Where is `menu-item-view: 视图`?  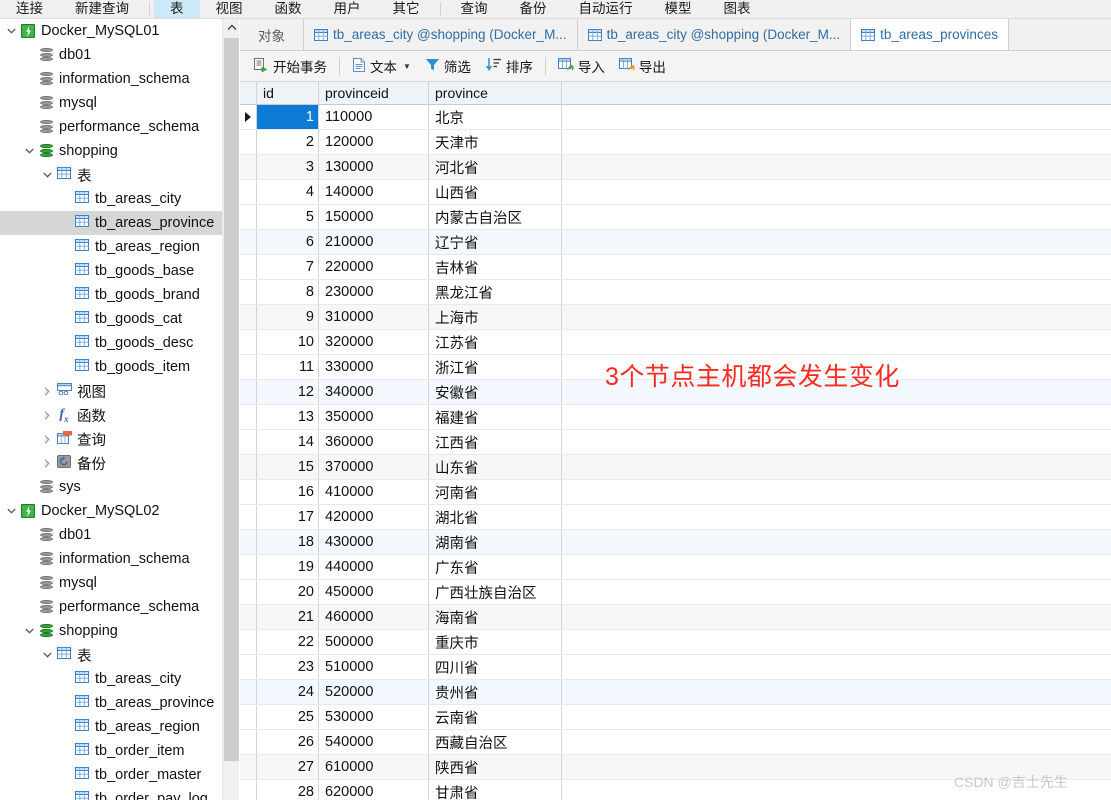
menu-item-view: 视图 is located at coordinates (229, 9).